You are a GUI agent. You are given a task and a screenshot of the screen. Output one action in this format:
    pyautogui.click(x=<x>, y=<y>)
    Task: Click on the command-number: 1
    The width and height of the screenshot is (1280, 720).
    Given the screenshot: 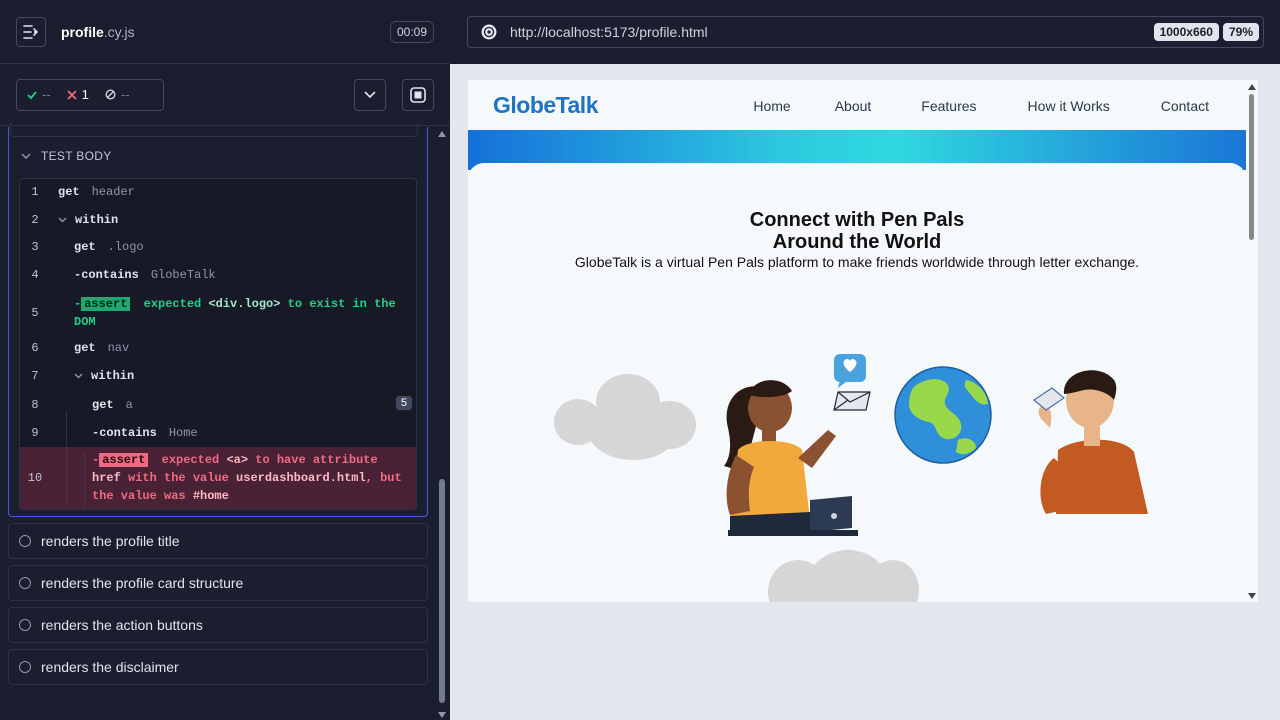 What is the action you would take?
    pyautogui.click(x=35, y=192)
    